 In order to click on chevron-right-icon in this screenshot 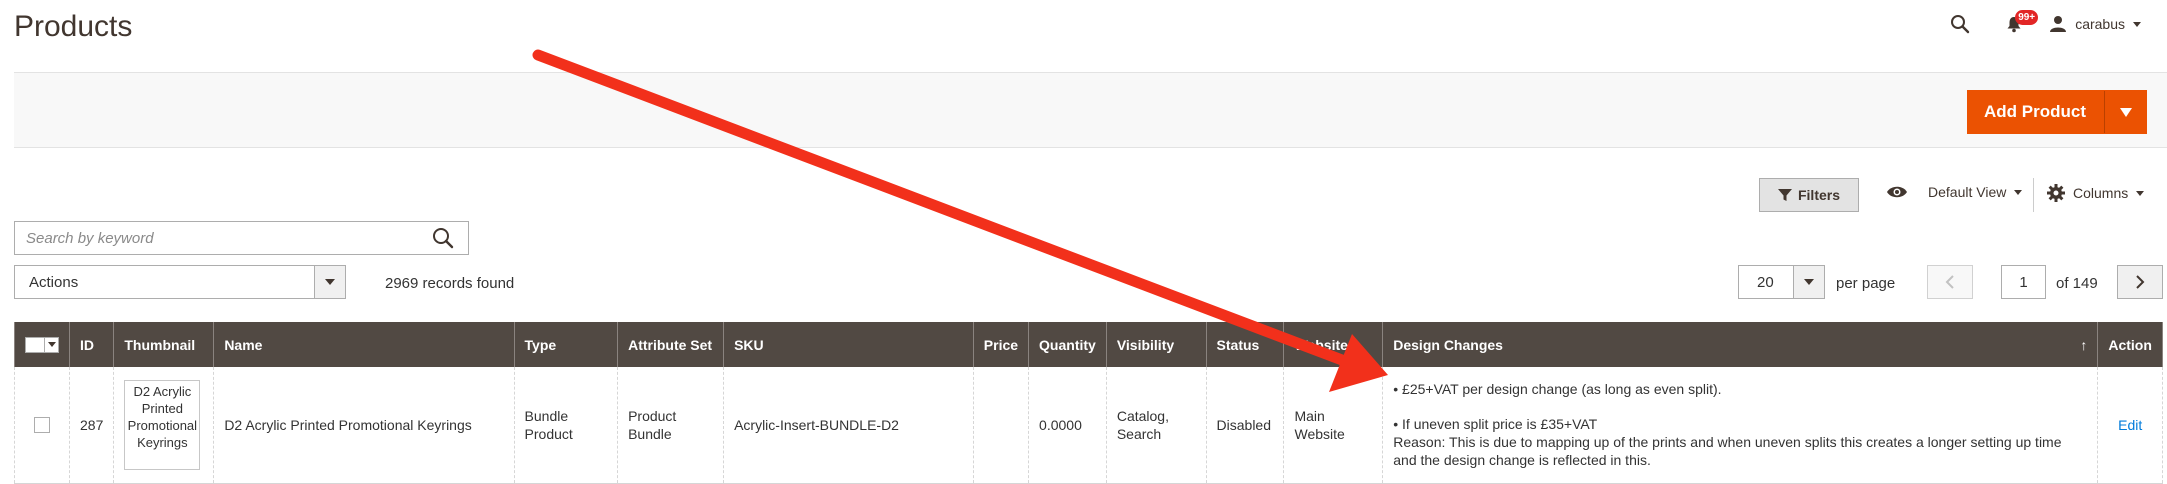, I will do `click(2140, 282)`.